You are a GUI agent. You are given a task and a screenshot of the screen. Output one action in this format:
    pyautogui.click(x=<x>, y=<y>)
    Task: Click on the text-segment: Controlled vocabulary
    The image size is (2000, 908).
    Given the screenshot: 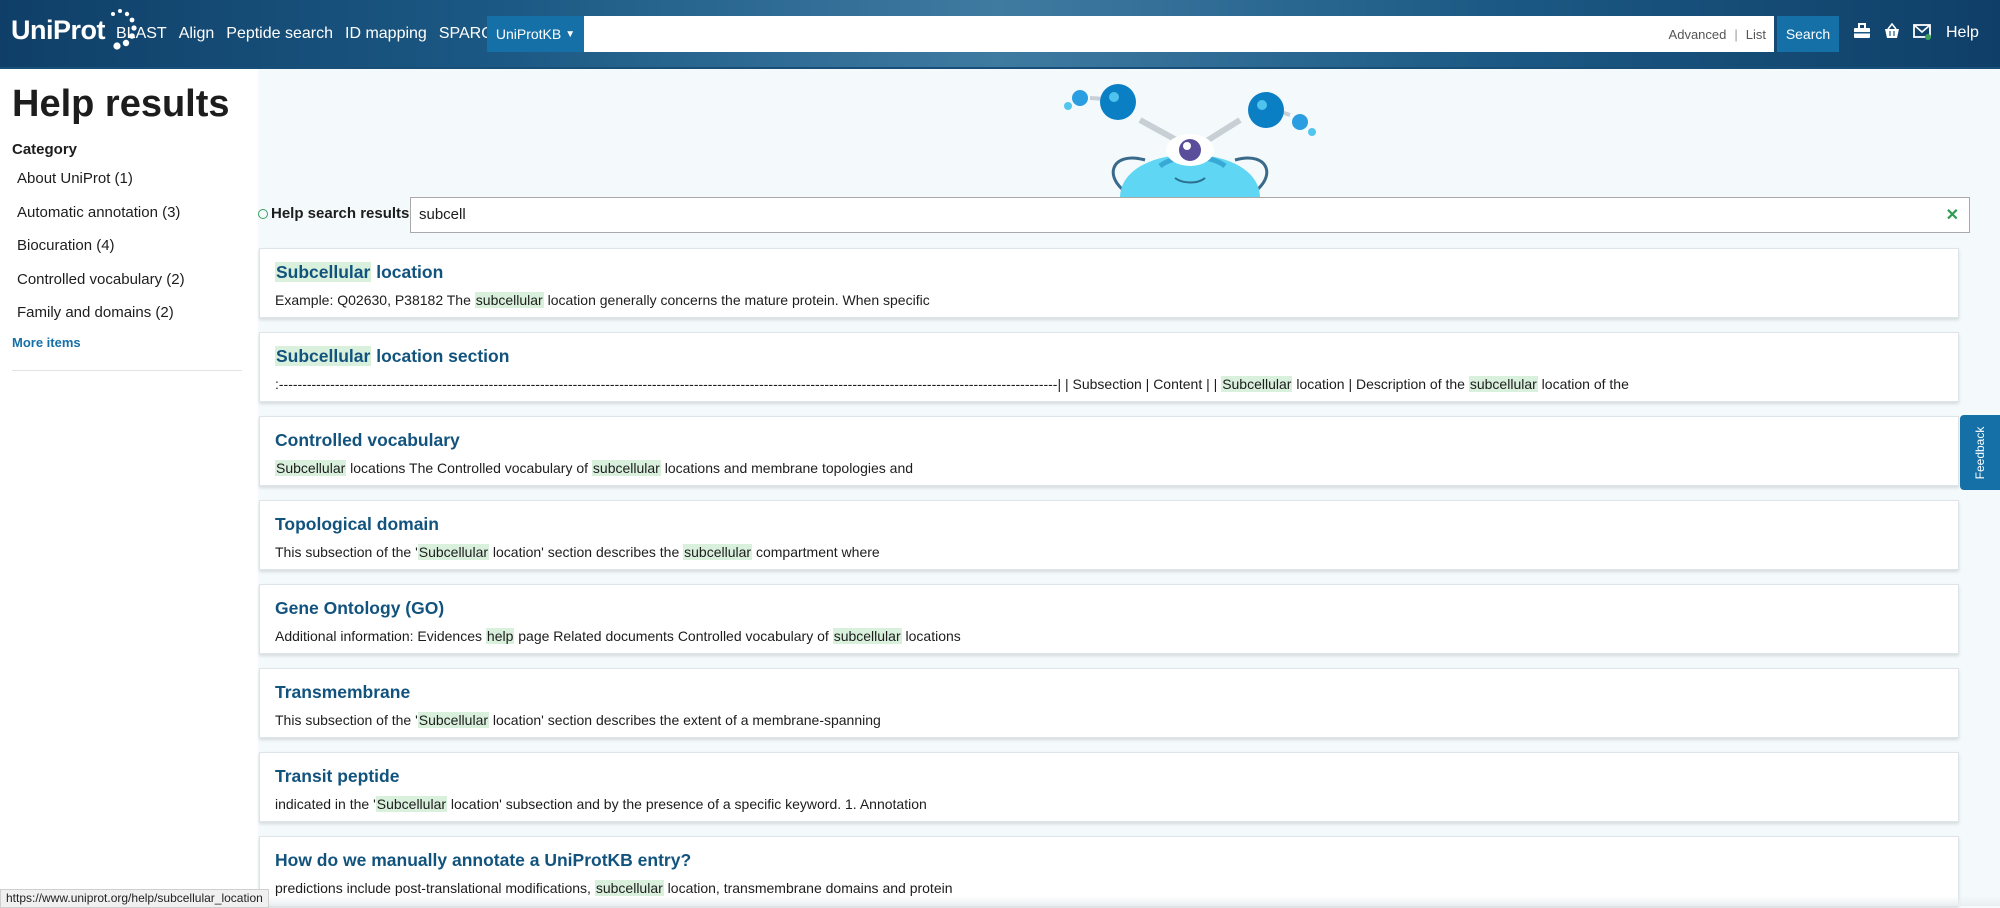 What is the action you would take?
    pyautogui.click(x=367, y=440)
    